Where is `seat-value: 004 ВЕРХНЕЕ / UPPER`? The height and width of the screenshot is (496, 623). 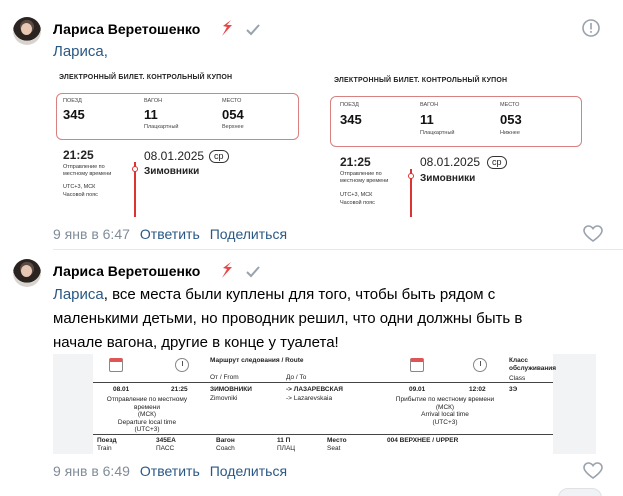
seat-value: 004 ВЕРХНЕЕ / UPPER is located at coordinates (423, 440).